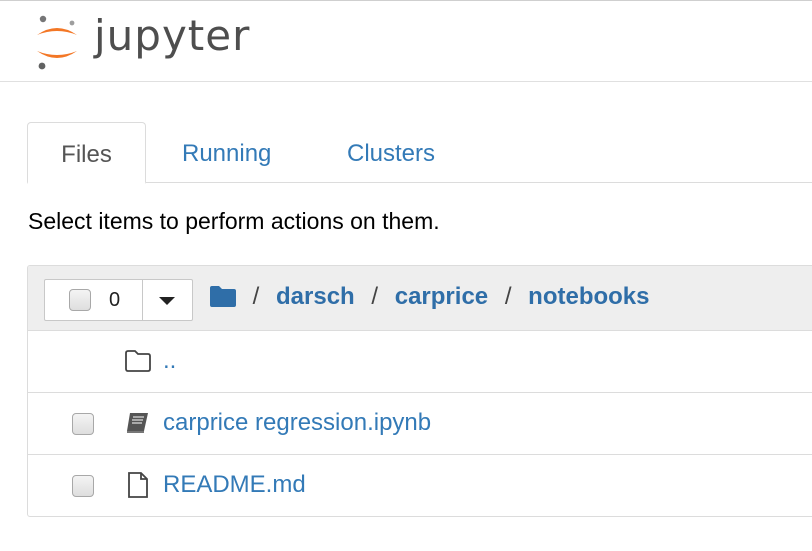 This screenshot has width=812, height=551. I want to click on tab-clusters: Clusters, so click(391, 152).